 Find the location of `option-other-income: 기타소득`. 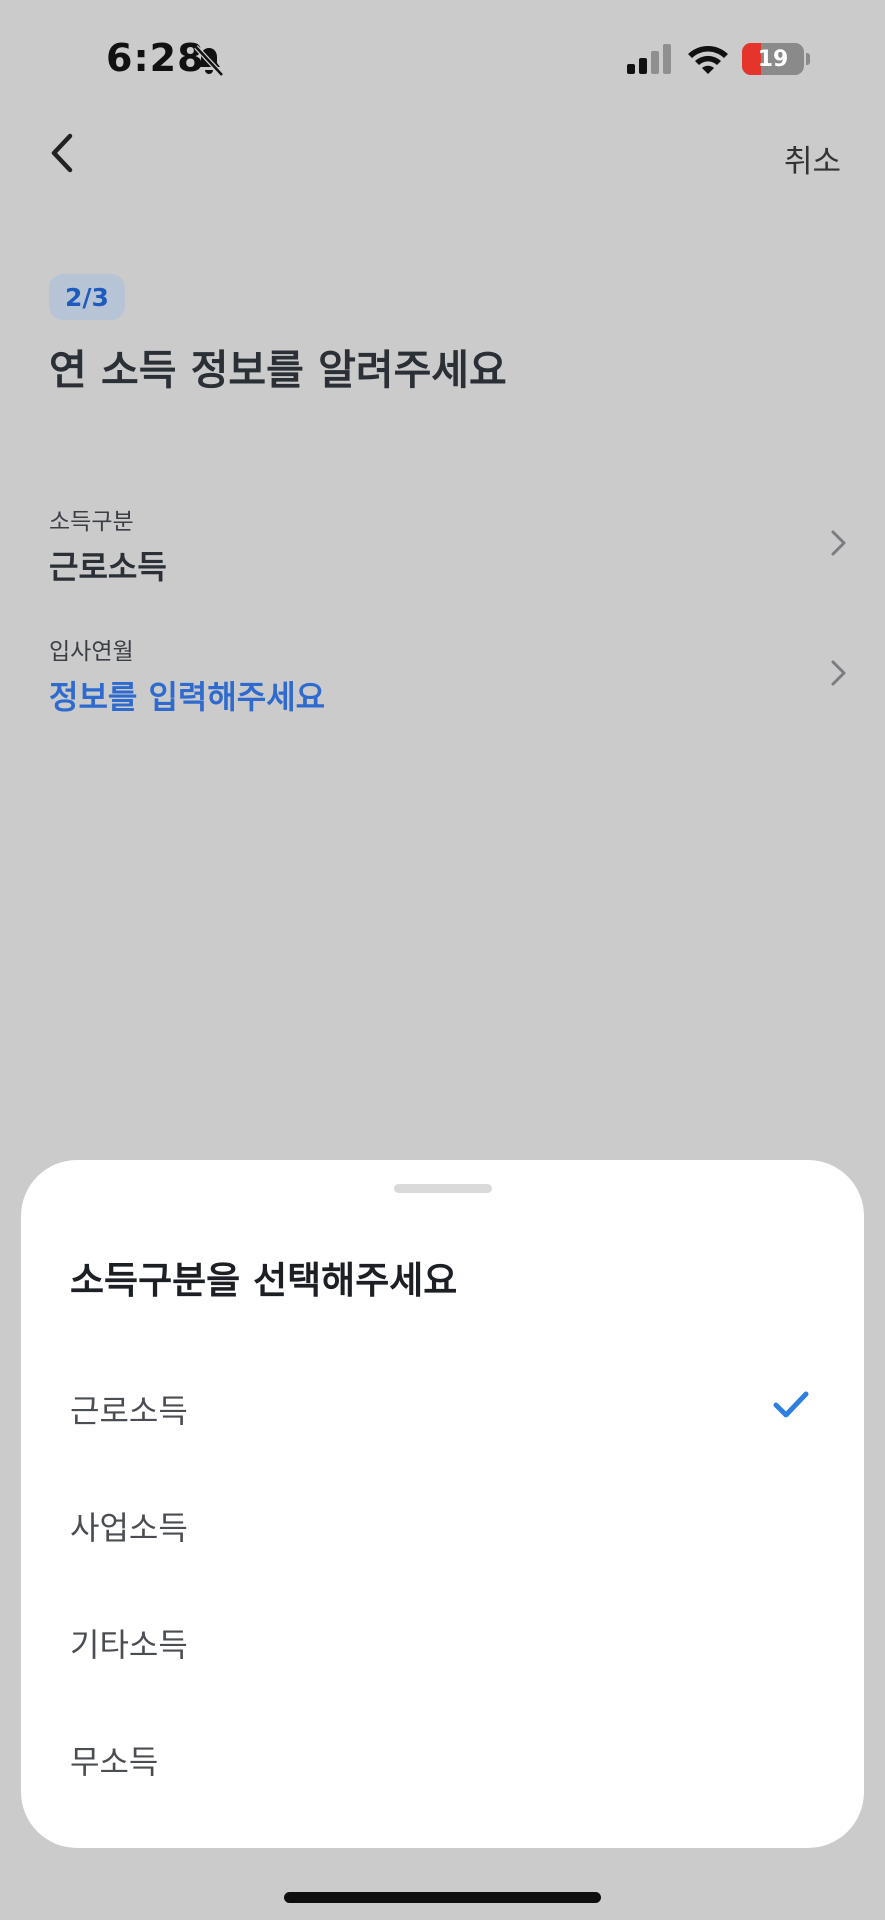

option-other-income: 기타소득 is located at coordinates (442, 1642).